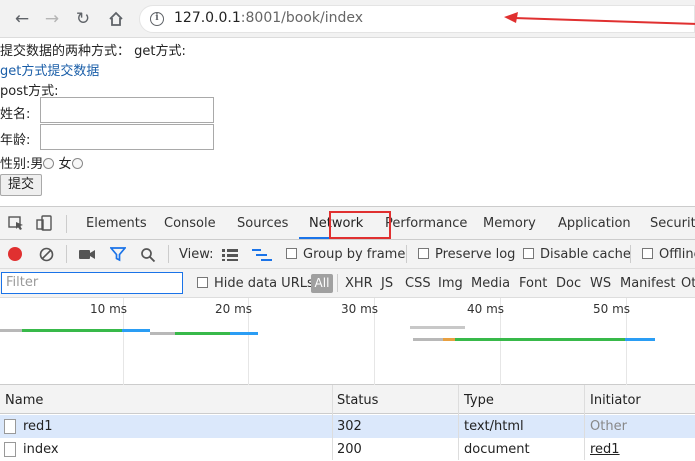  Describe the element at coordinates (479, 400) in the screenshot. I see `column-type: Type` at that location.